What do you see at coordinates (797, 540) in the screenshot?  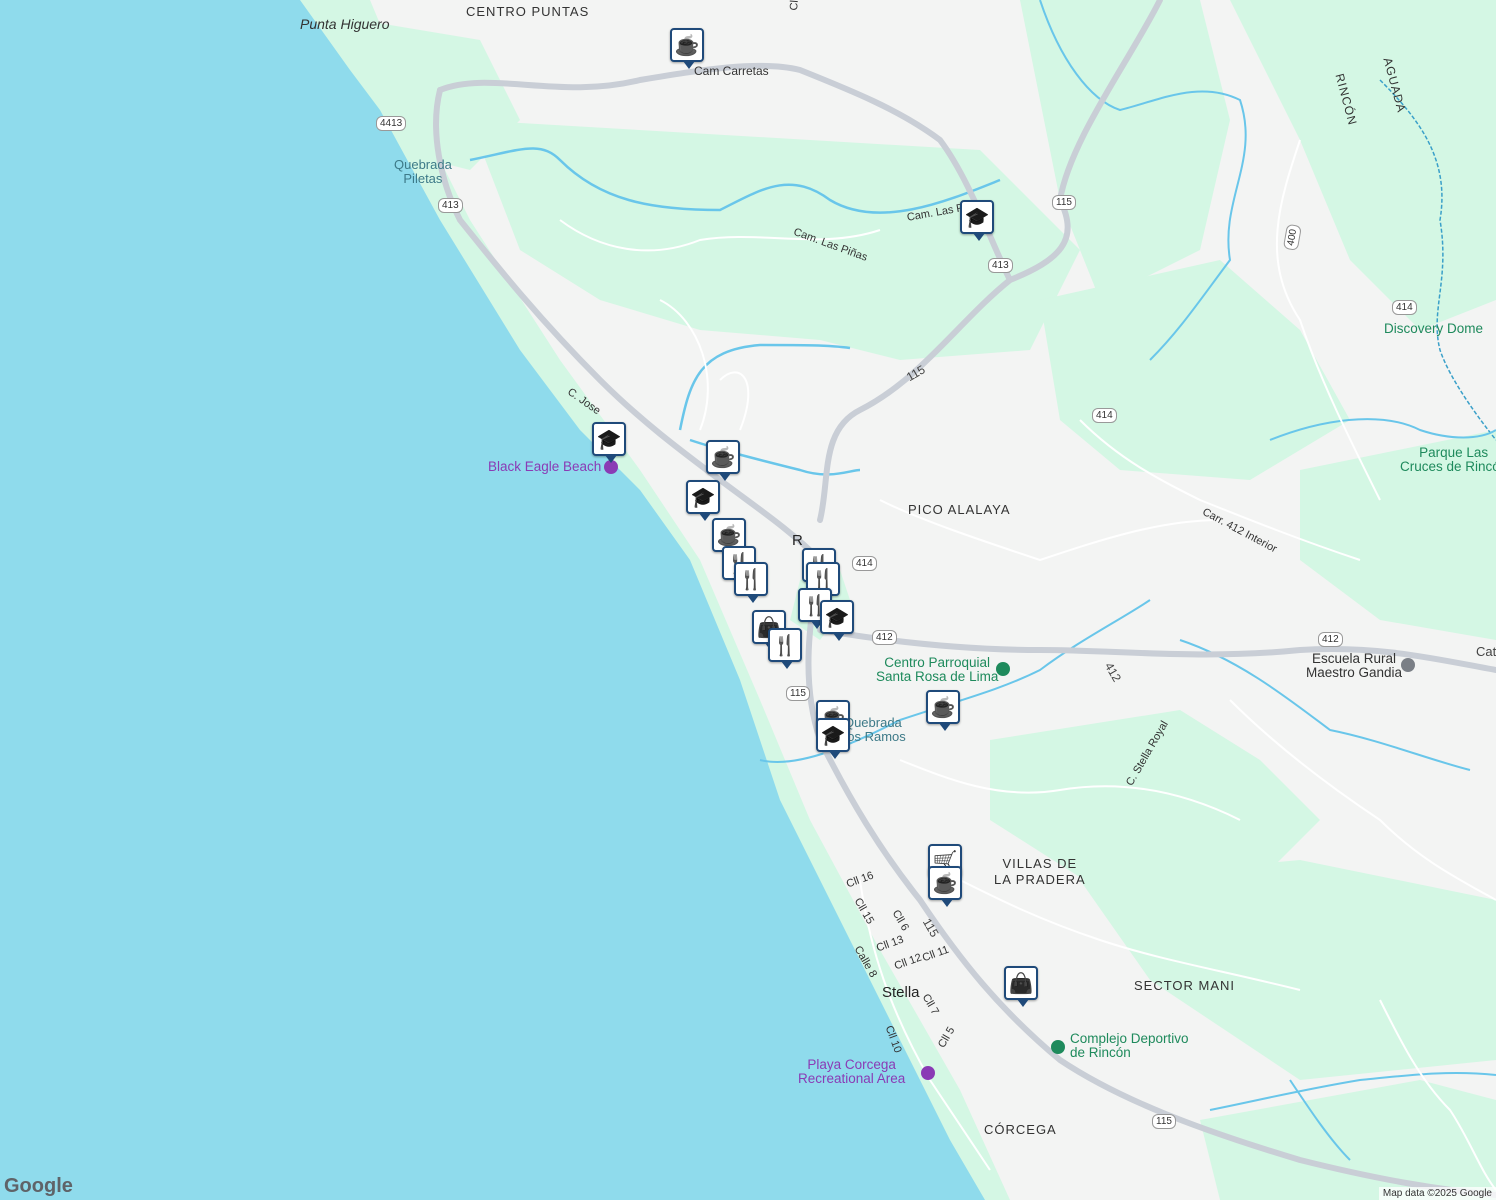 I see `town-r-label: R` at bounding box center [797, 540].